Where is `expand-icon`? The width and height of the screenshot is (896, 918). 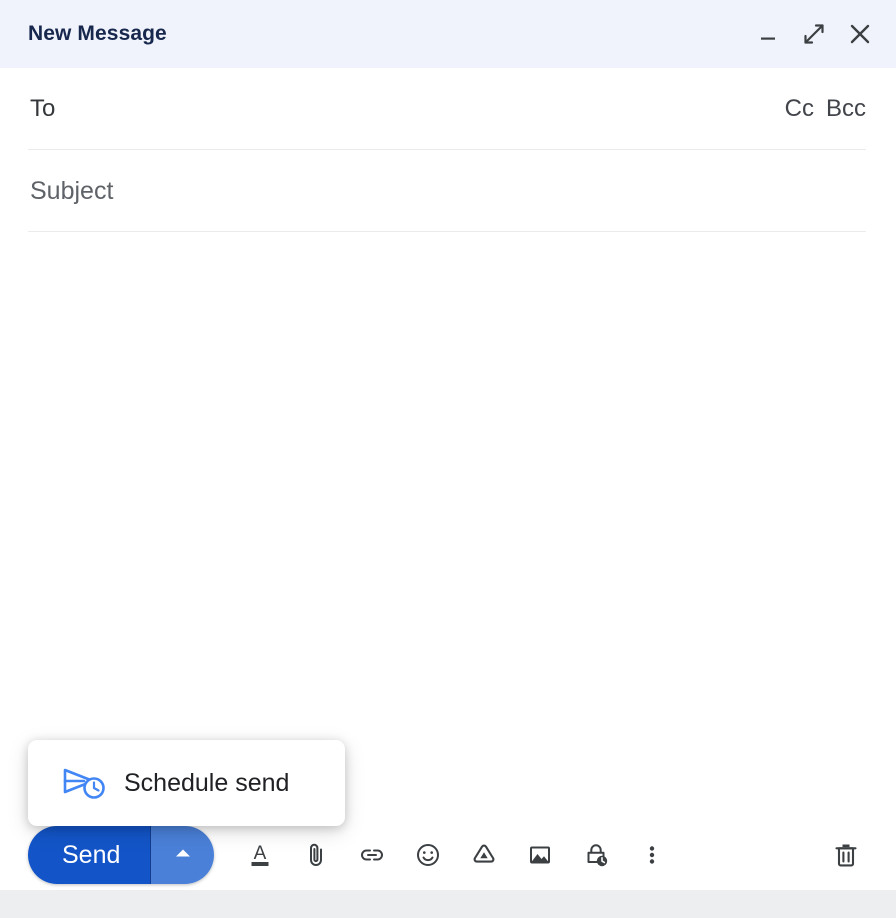
expand-icon is located at coordinates (814, 34).